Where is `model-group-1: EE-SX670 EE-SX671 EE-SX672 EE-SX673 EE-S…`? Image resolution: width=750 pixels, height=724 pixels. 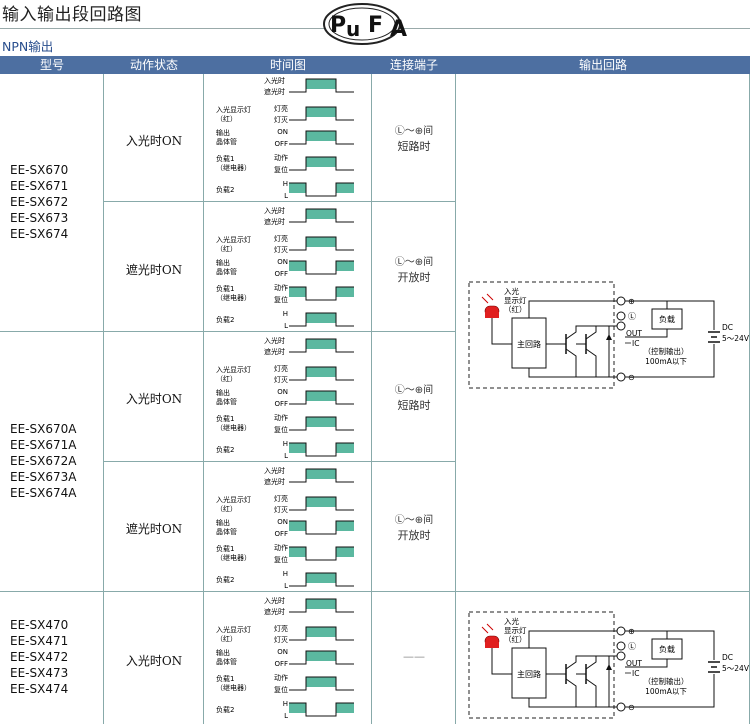 model-group-1: EE-SX670 EE-SX671 EE-SX672 EE-SX673 EE-S… is located at coordinates (39, 202).